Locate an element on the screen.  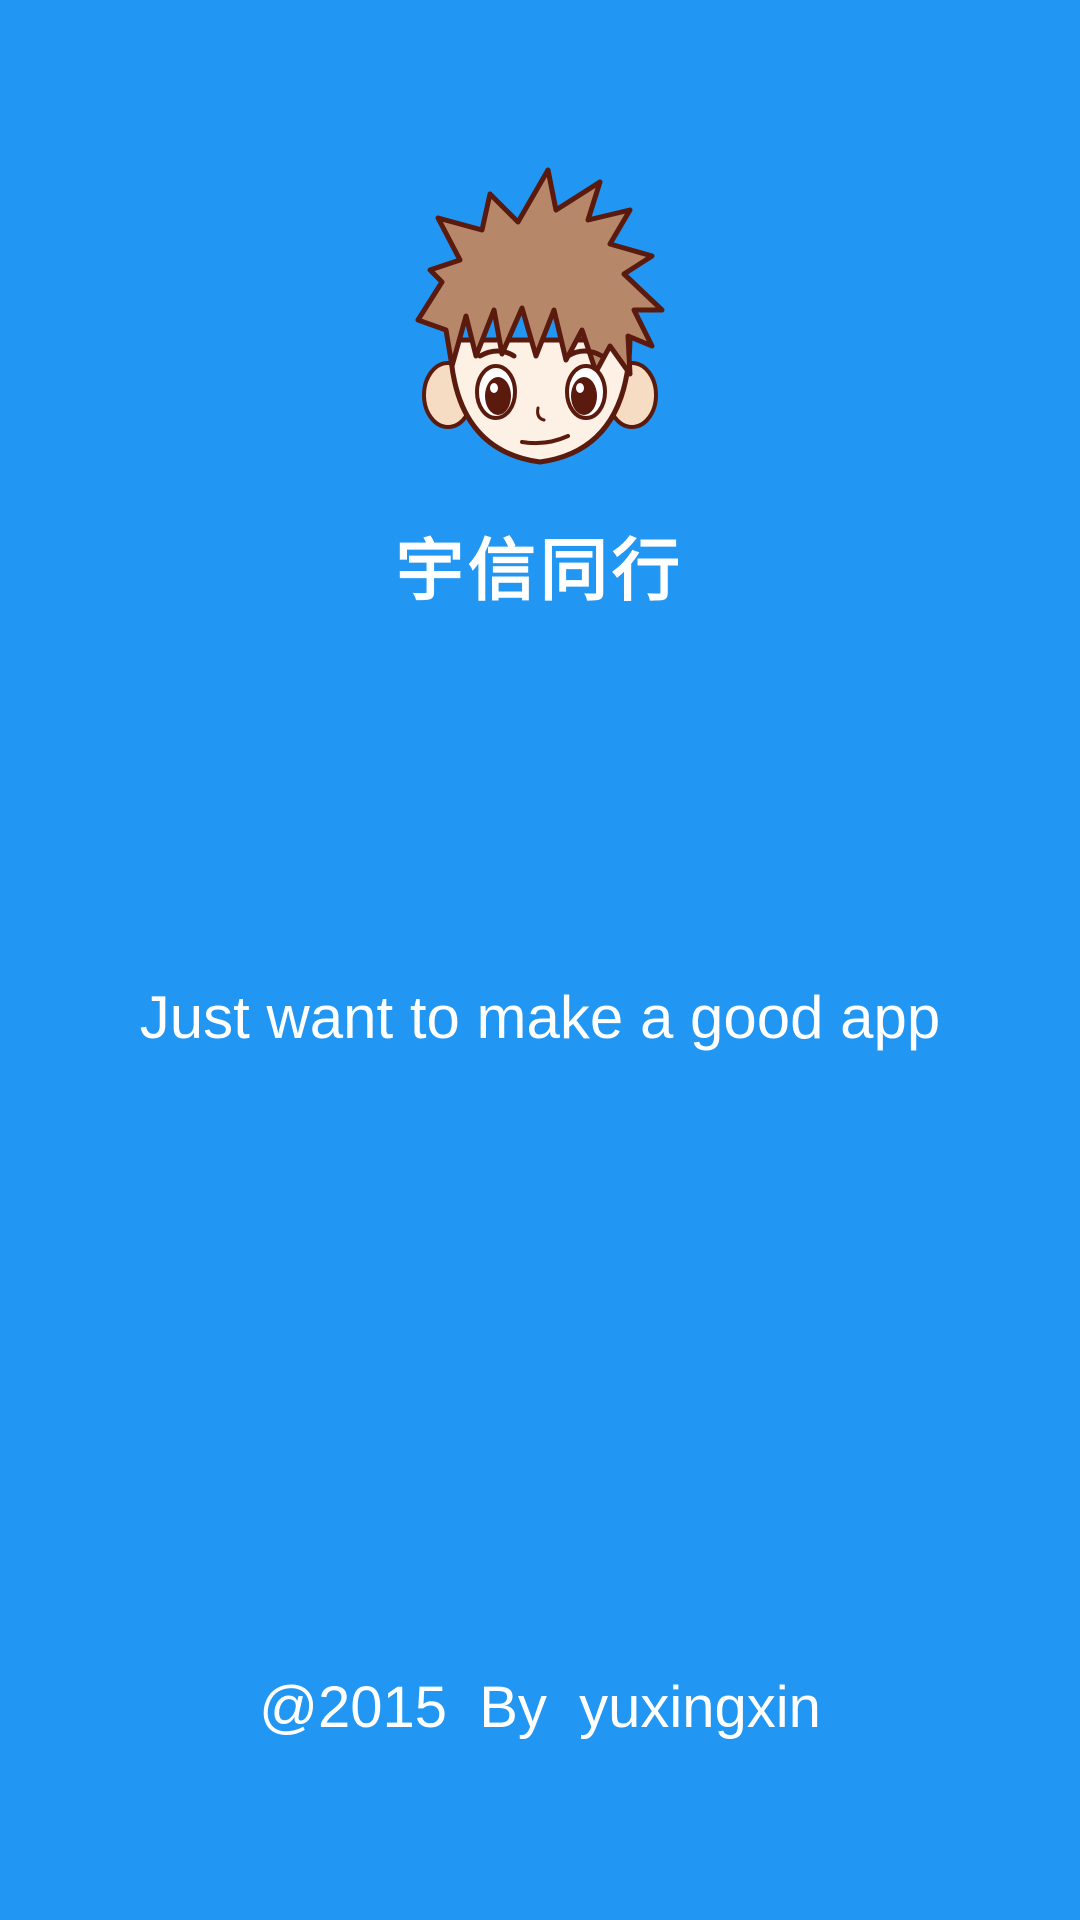
copyright-text: @2015 By yuxingxin is located at coordinates (540, 1707).